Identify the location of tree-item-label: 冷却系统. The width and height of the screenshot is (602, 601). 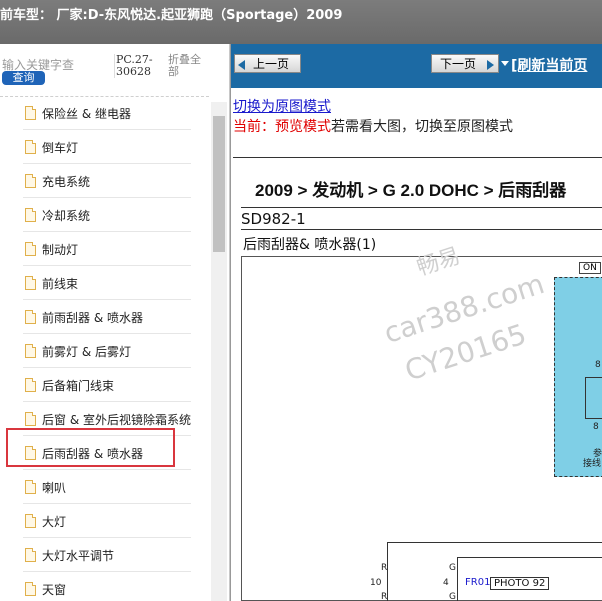
(66, 216).